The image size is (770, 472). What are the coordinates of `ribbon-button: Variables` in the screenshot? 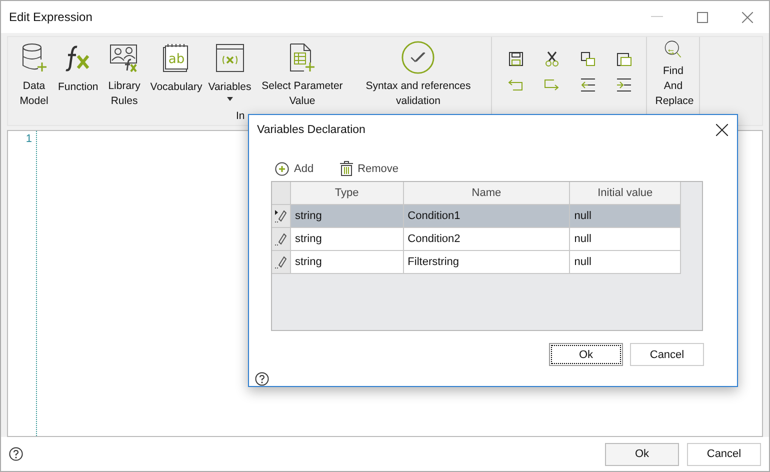 It's located at (230, 73).